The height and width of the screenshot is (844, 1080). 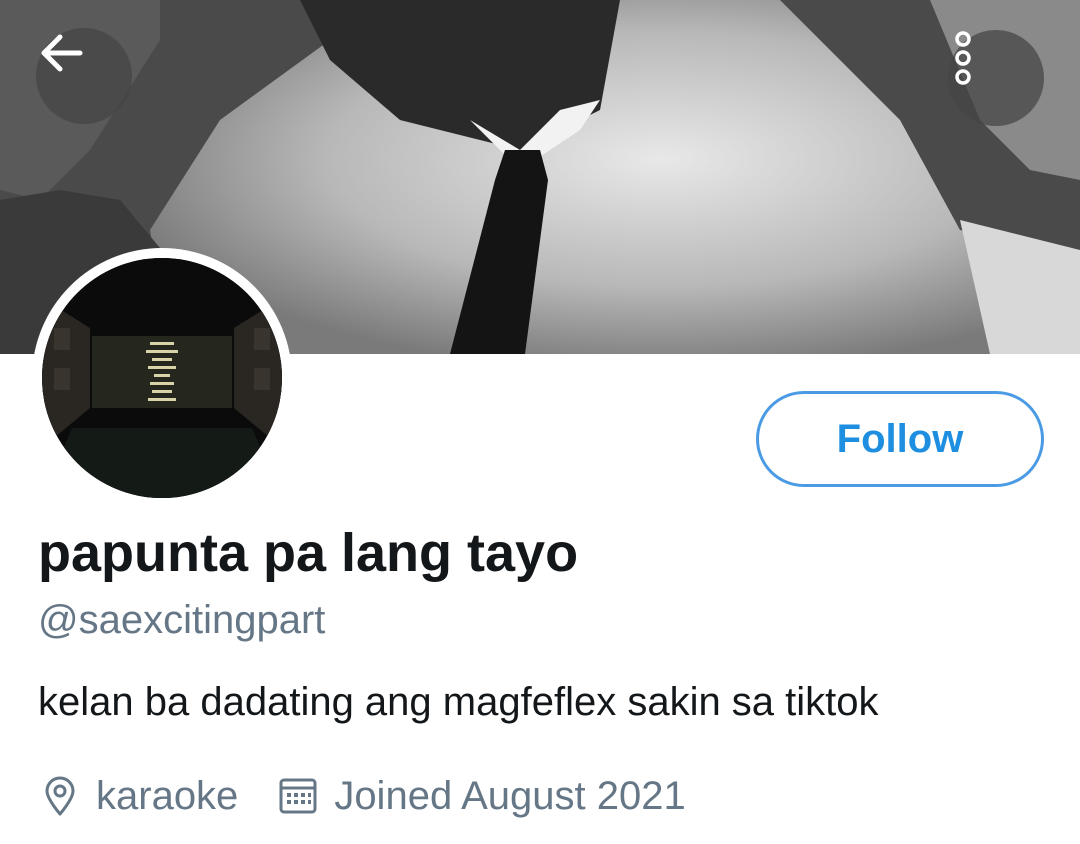 What do you see at coordinates (963, 58) in the screenshot?
I see `more-vertical-icon` at bounding box center [963, 58].